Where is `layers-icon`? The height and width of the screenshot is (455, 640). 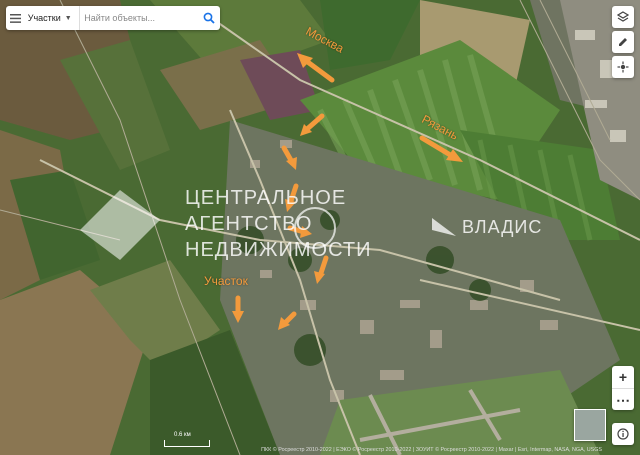
layers-icon is located at coordinates (623, 17).